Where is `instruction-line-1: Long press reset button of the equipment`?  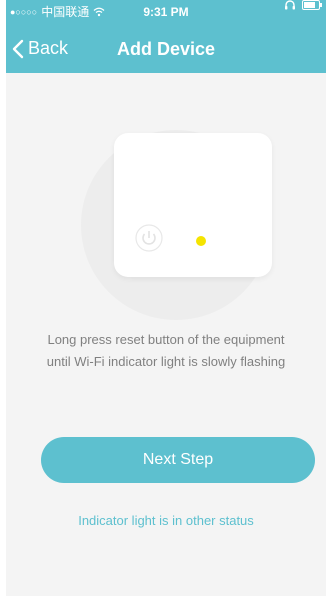
instruction-line-1: Long press reset button of the equipment is located at coordinates (166, 339).